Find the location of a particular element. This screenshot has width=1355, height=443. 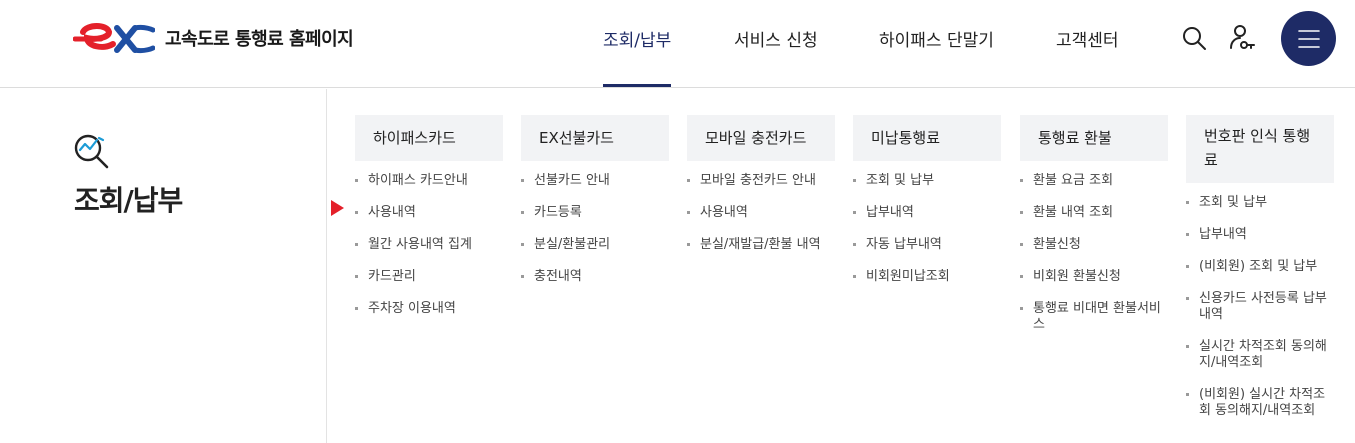

submenu-item: 실시간 차적조회 동의해지/내역조회 is located at coordinates (1260, 355).